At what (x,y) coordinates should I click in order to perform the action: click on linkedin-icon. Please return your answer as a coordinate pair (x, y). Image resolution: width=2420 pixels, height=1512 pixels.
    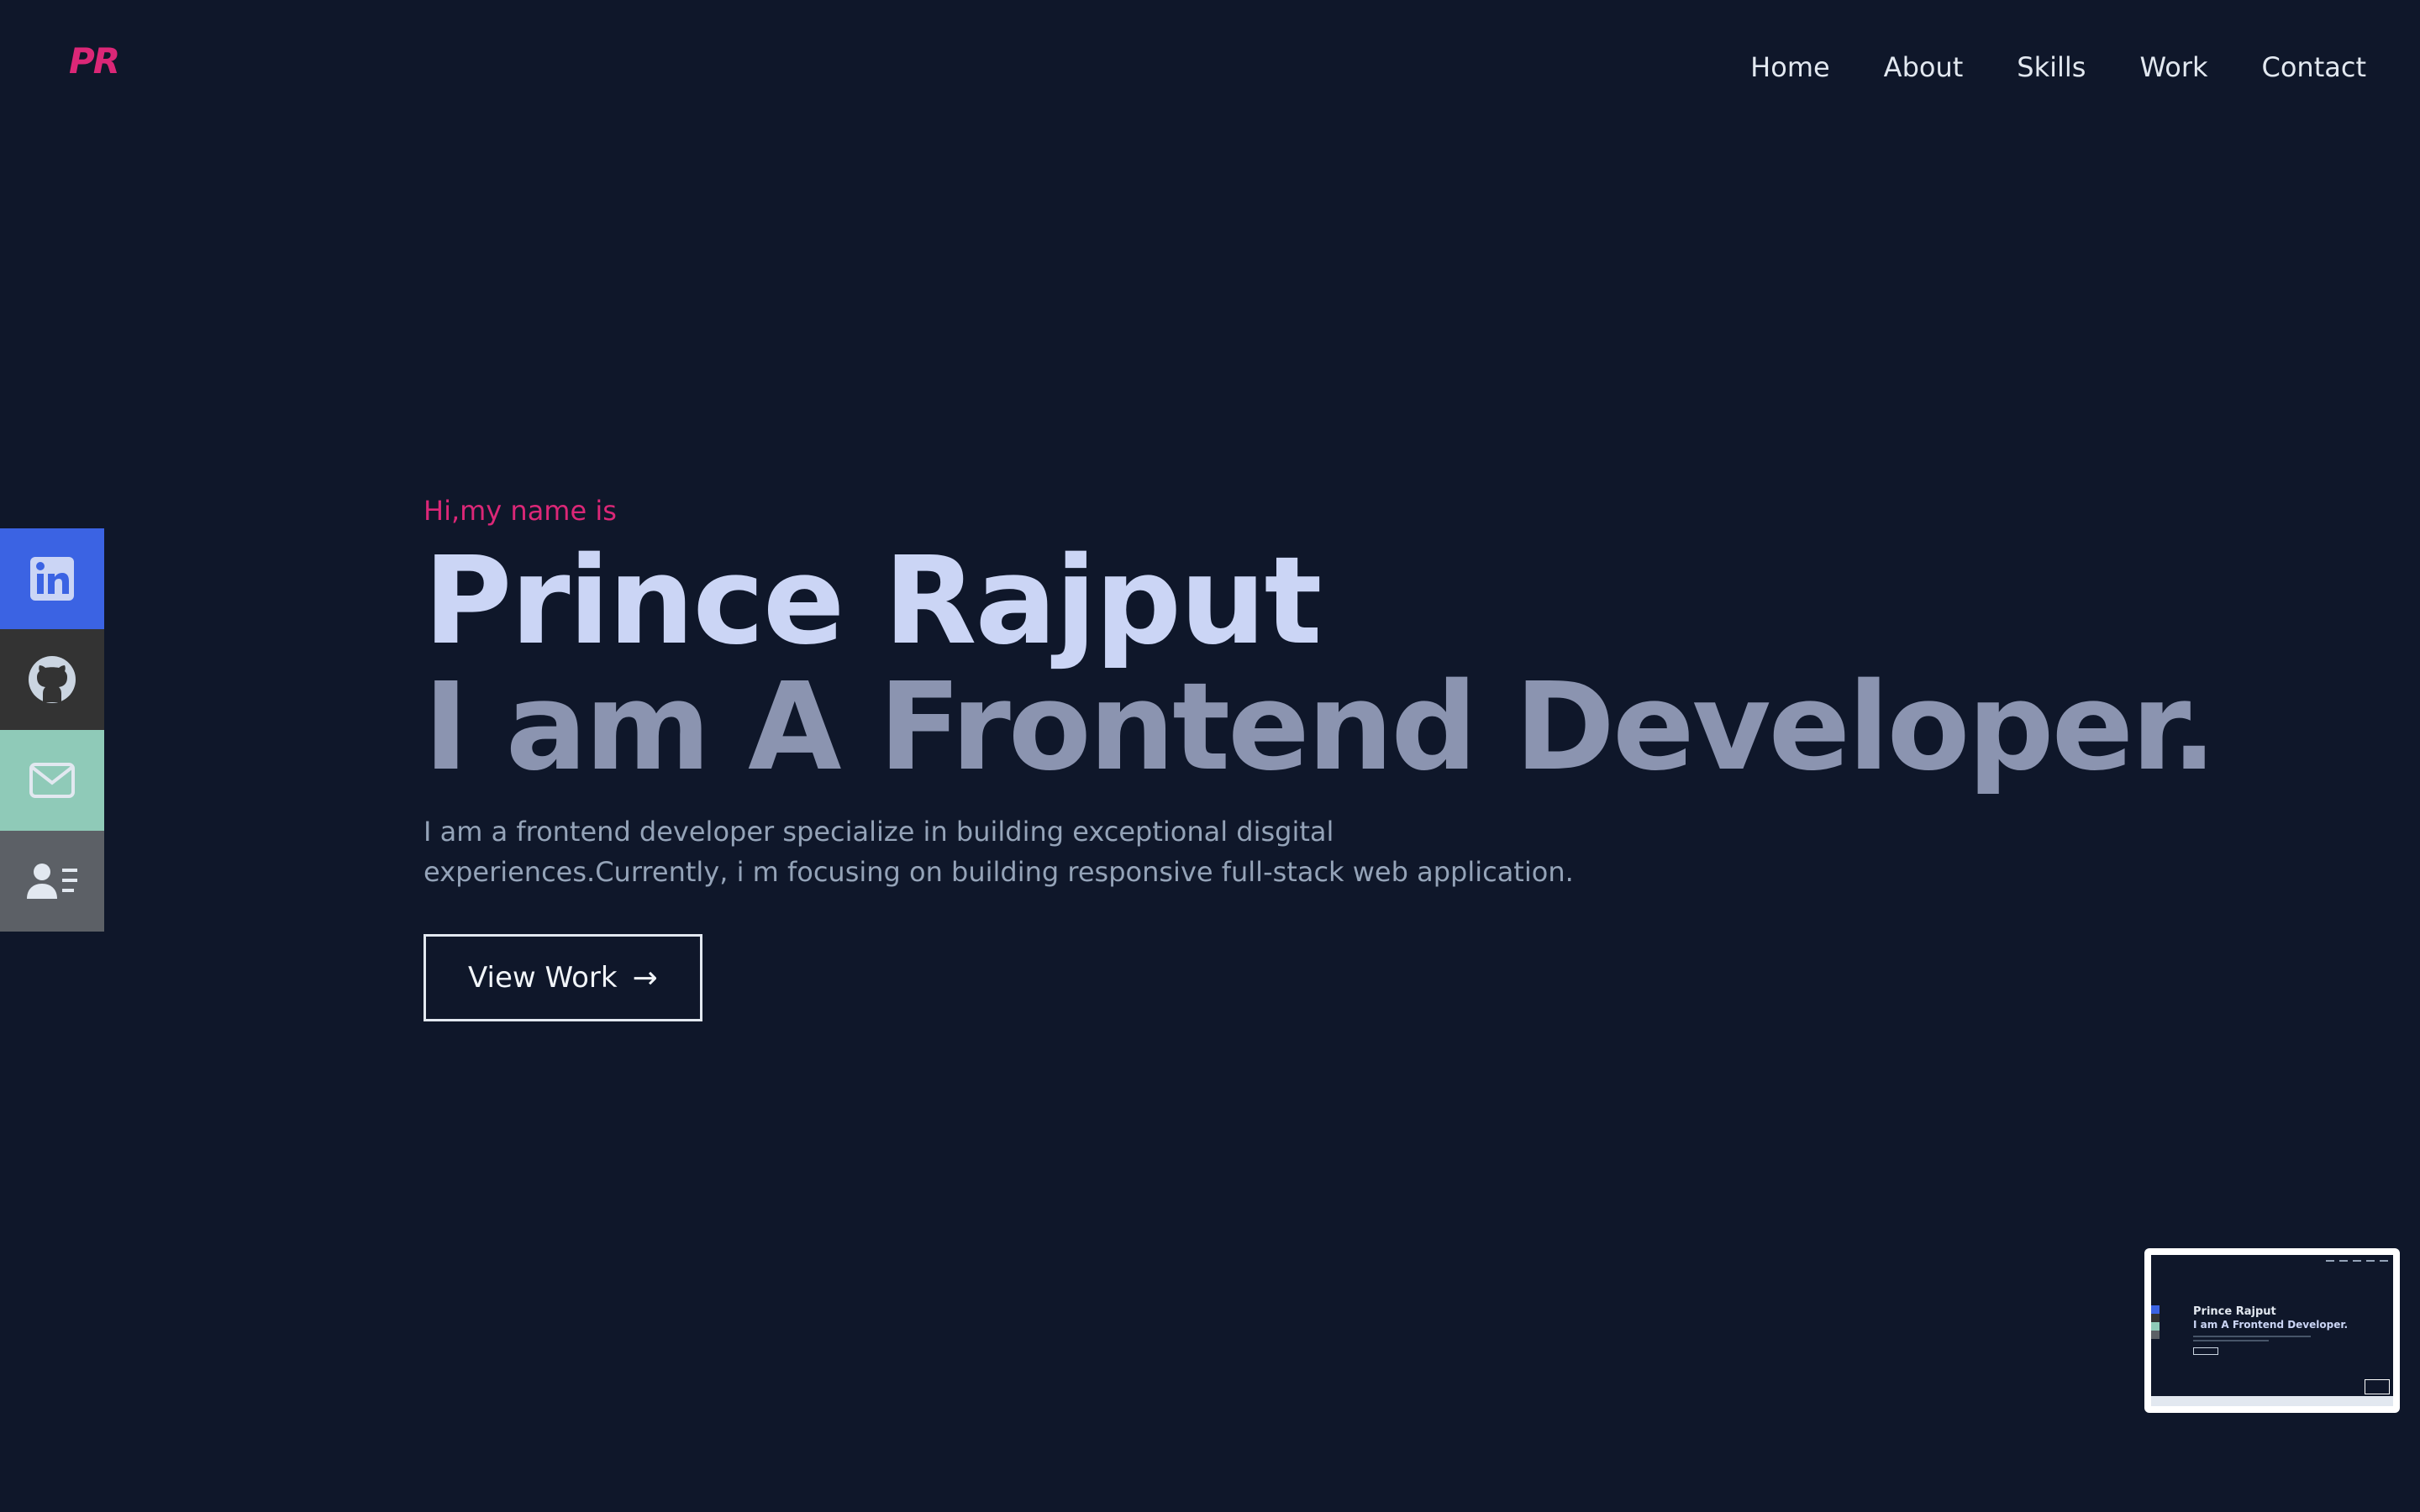
    Looking at the image, I should click on (52, 579).